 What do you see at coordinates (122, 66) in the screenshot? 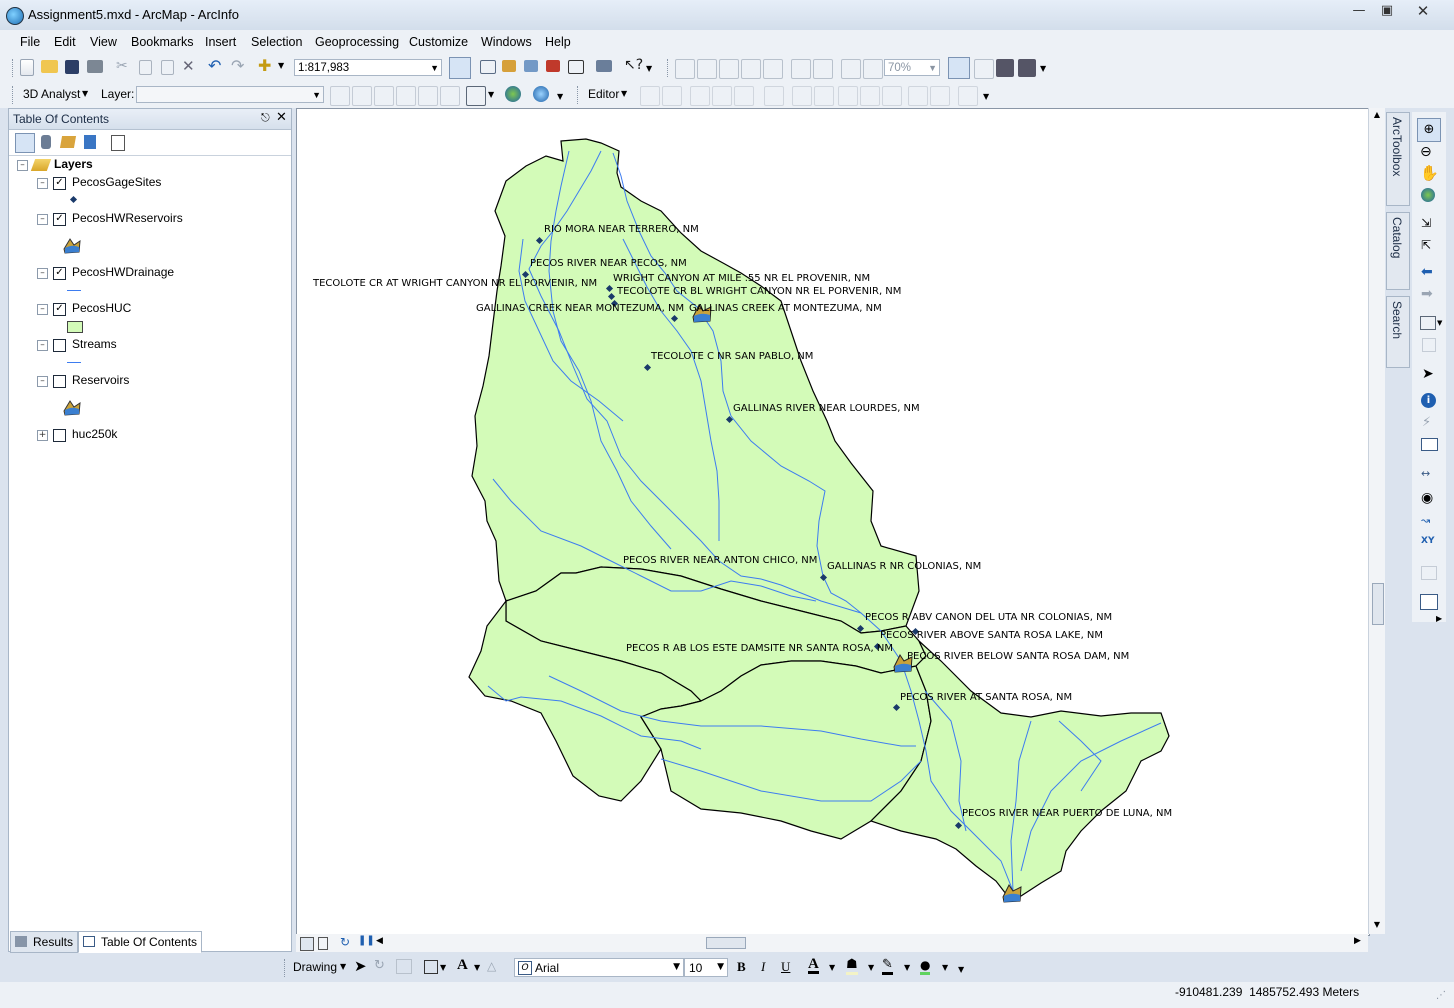
I see `cut-icon: ✂` at bounding box center [122, 66].